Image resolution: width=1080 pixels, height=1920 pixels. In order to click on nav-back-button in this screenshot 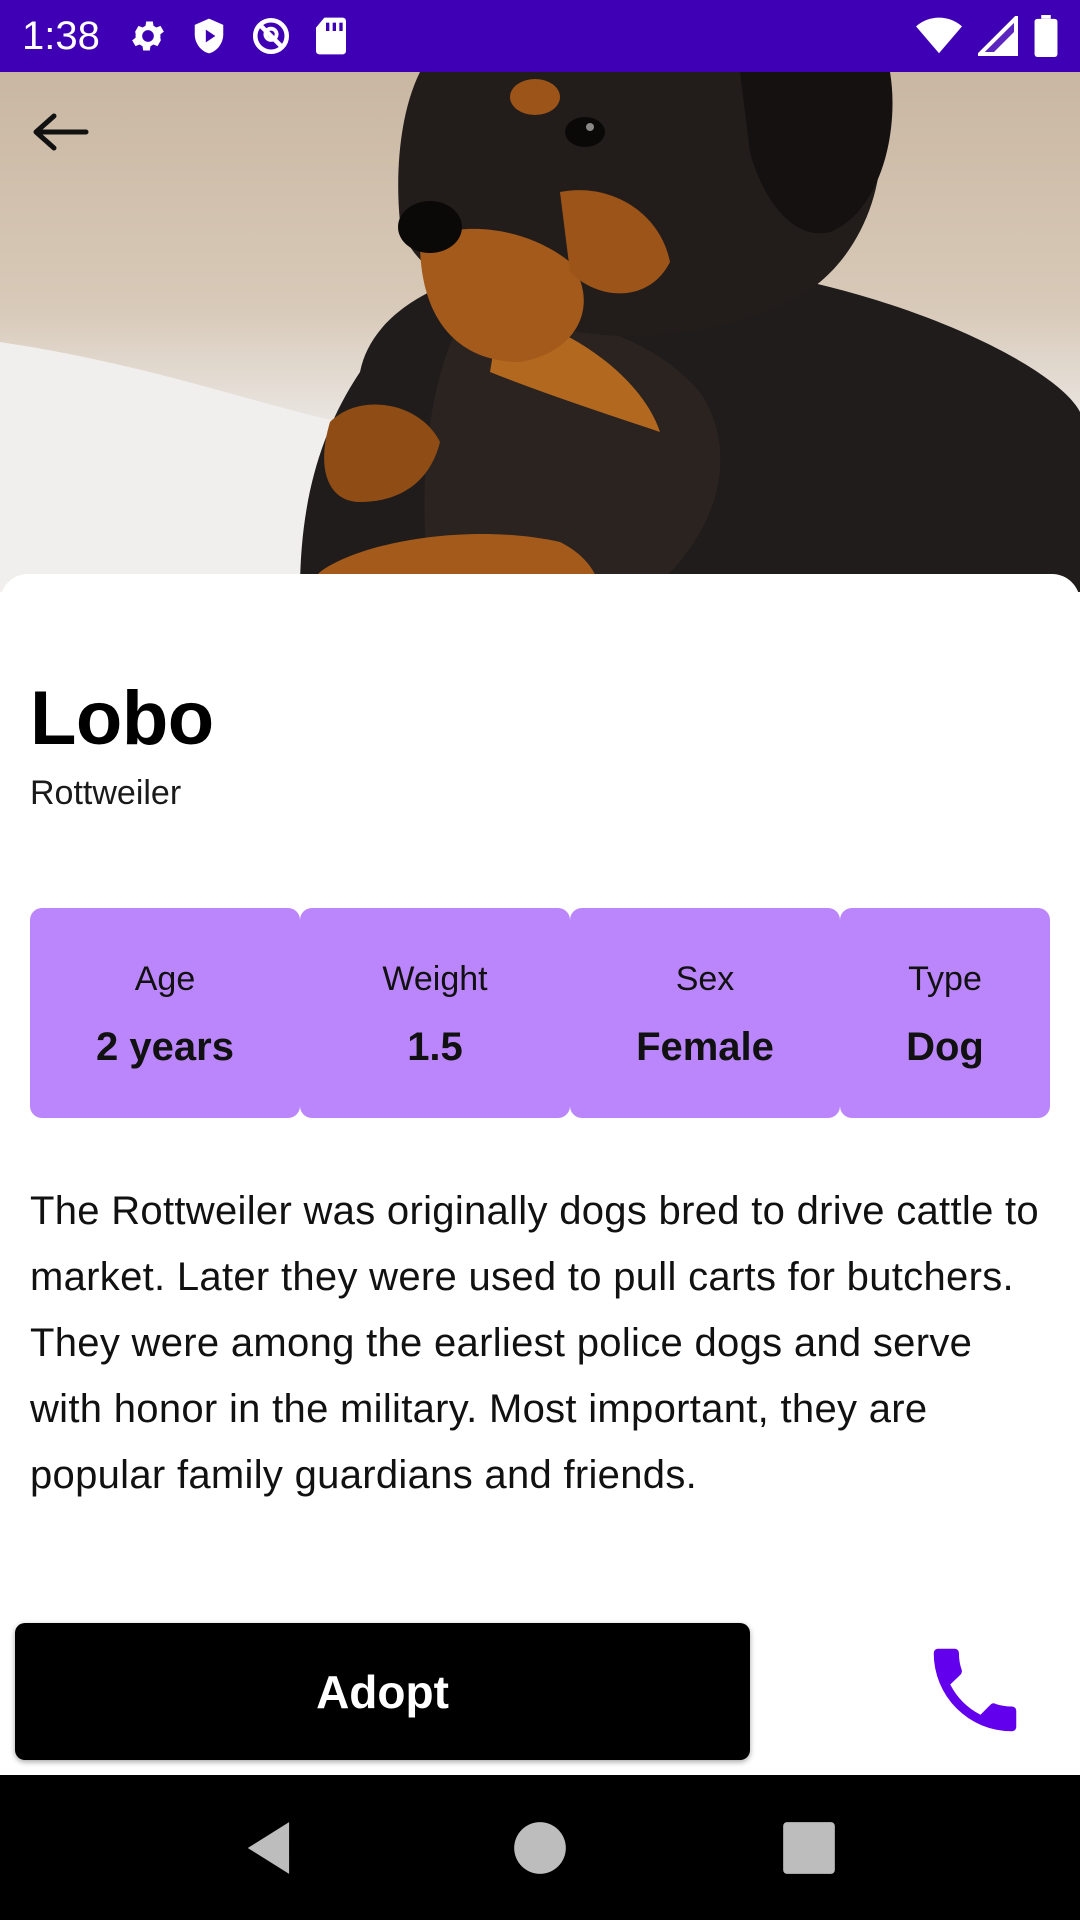, I will do `click(271, 1848)`.